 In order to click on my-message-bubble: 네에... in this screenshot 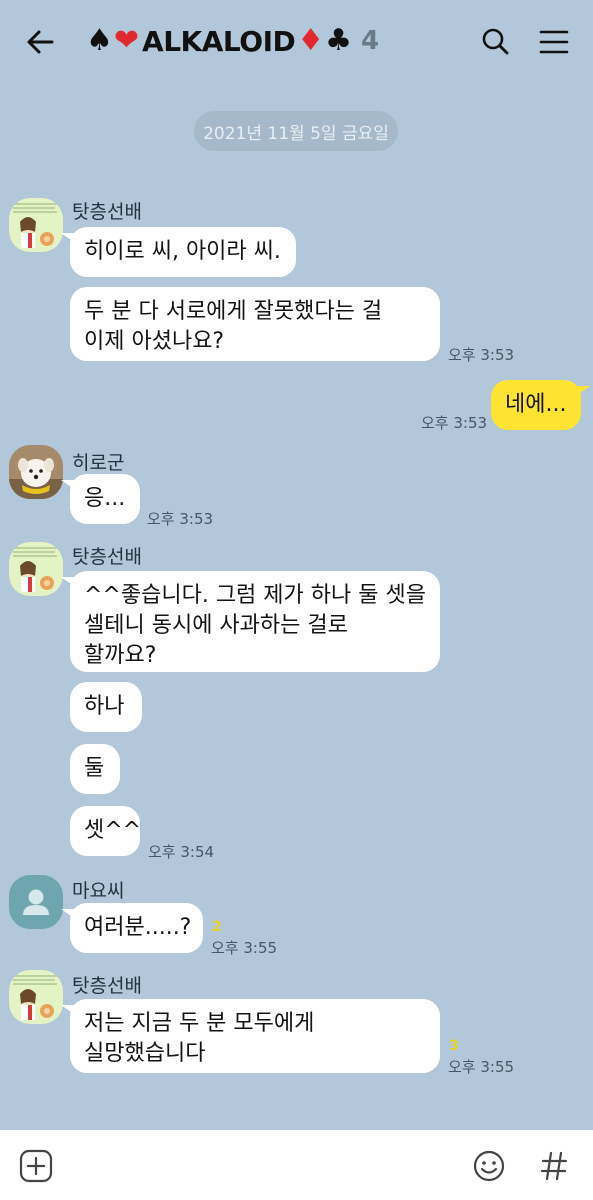, I will do `click(540, 405)`.